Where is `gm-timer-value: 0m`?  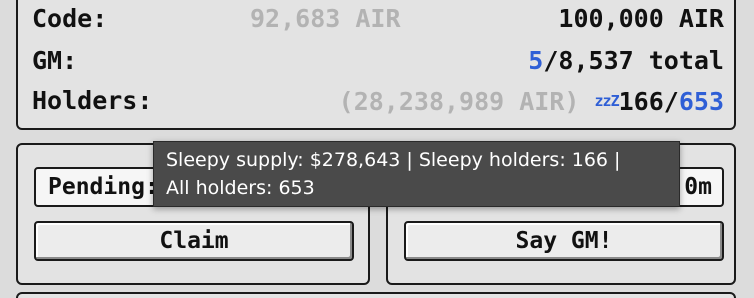
gm-timer-value: 0m is located at coordinates (698, 187).